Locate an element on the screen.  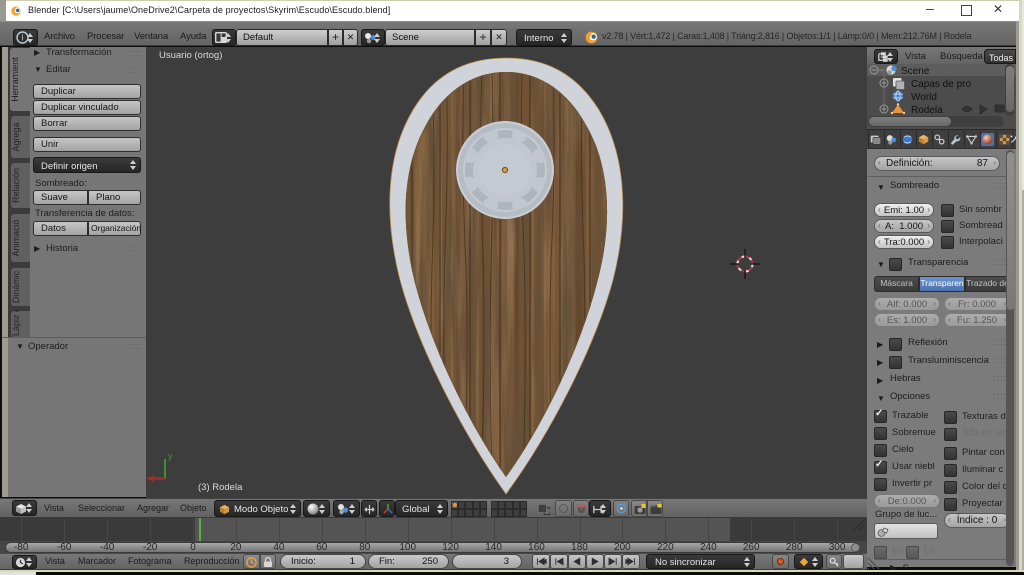
svg-text: Rodela is located at coordinates (927, 110).